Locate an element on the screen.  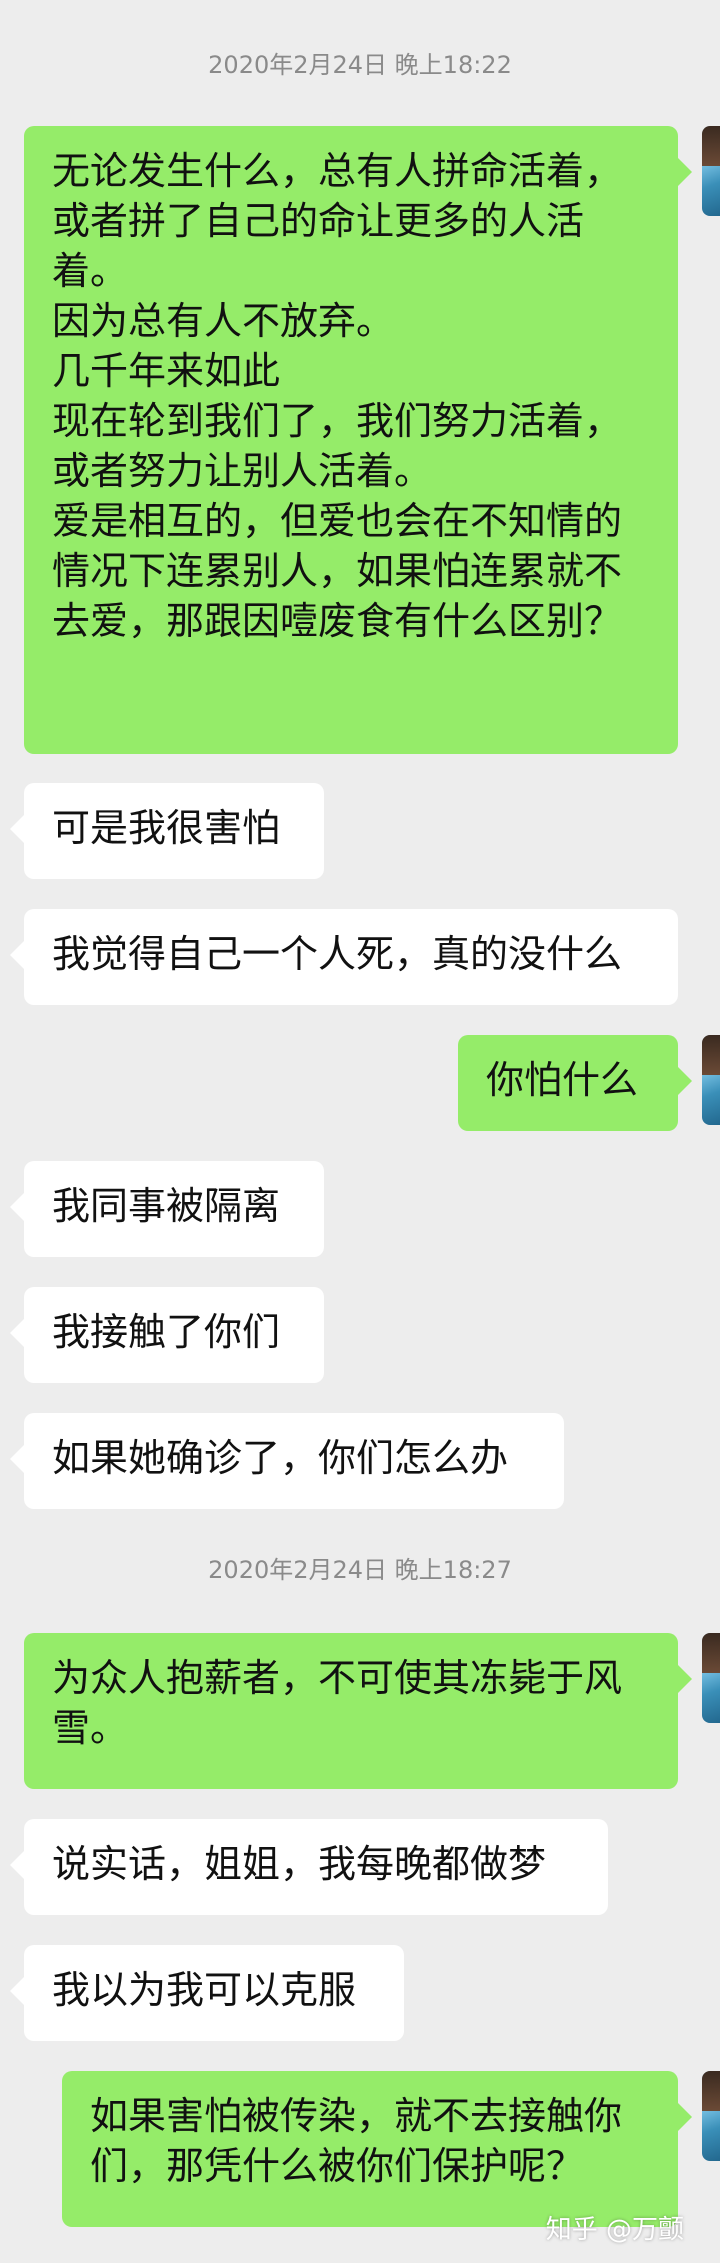
message-bubble-received: 我同事被隔离 is located at coordinates (167, 1209).